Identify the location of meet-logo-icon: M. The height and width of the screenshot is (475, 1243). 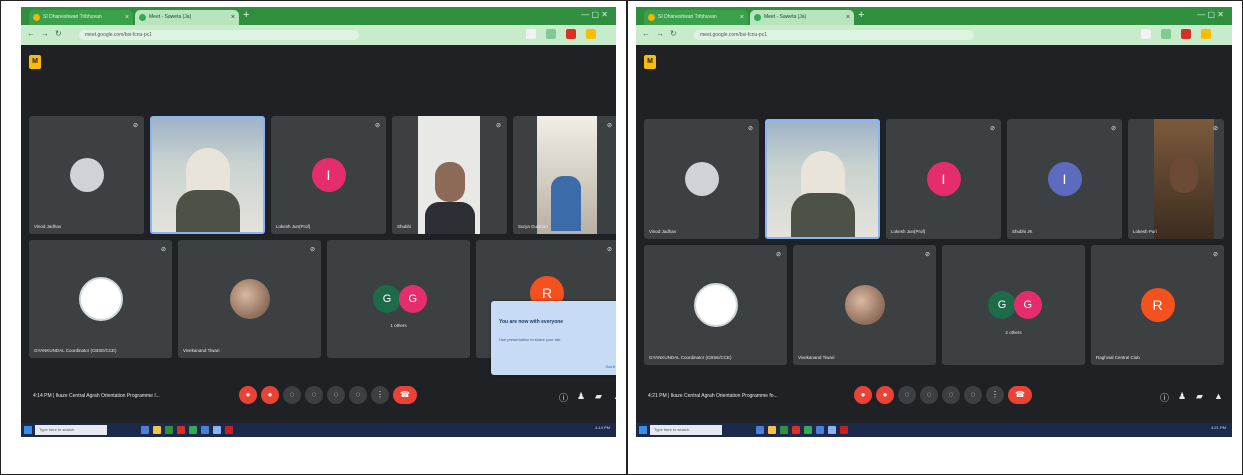
(35, 62).